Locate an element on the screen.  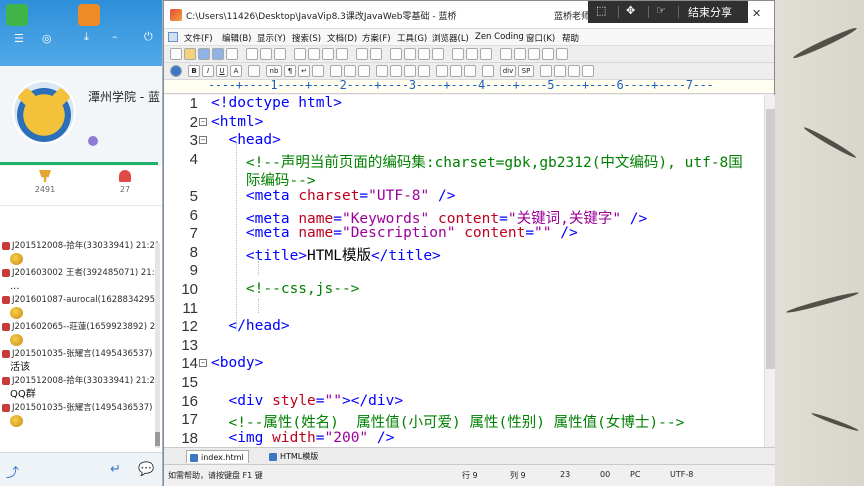
copy-icon is located at coordinates (314, 54).